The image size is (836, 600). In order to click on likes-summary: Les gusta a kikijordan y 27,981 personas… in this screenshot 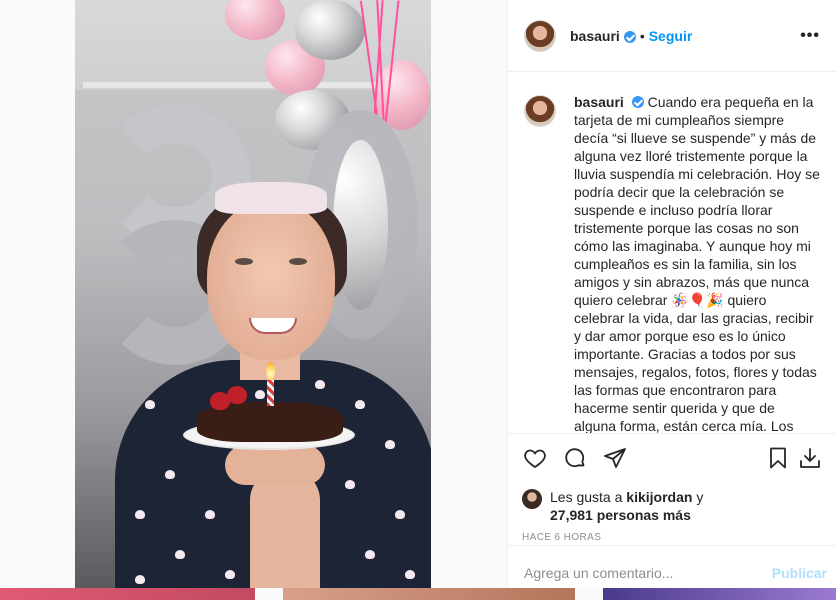, I will do `click(672, 506)`.